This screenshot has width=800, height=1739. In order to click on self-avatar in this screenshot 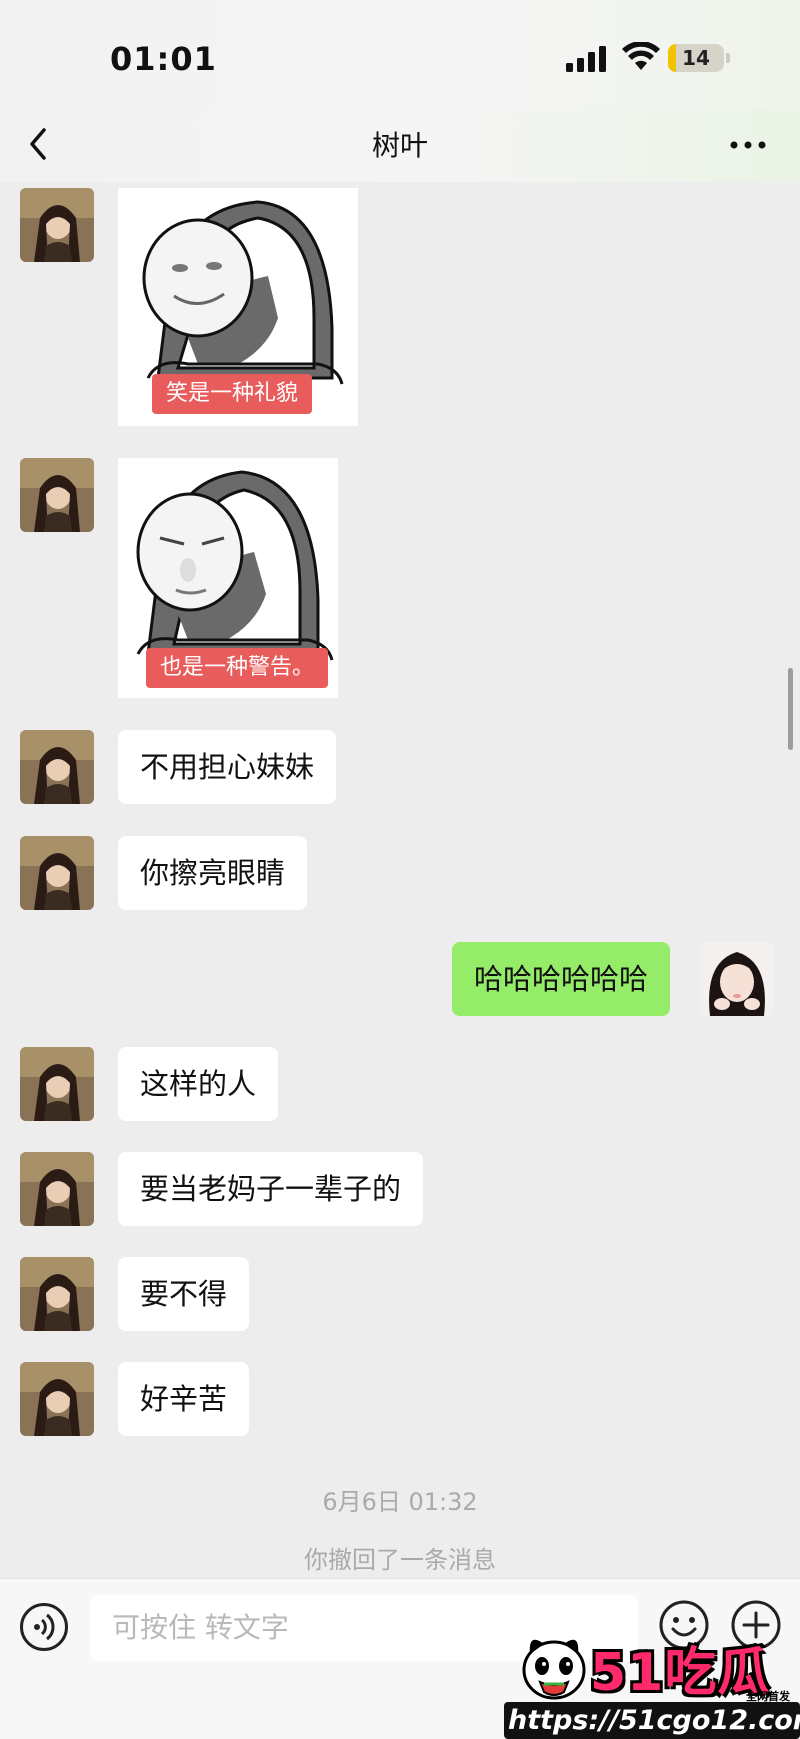, I will do `click(737, 979)`.